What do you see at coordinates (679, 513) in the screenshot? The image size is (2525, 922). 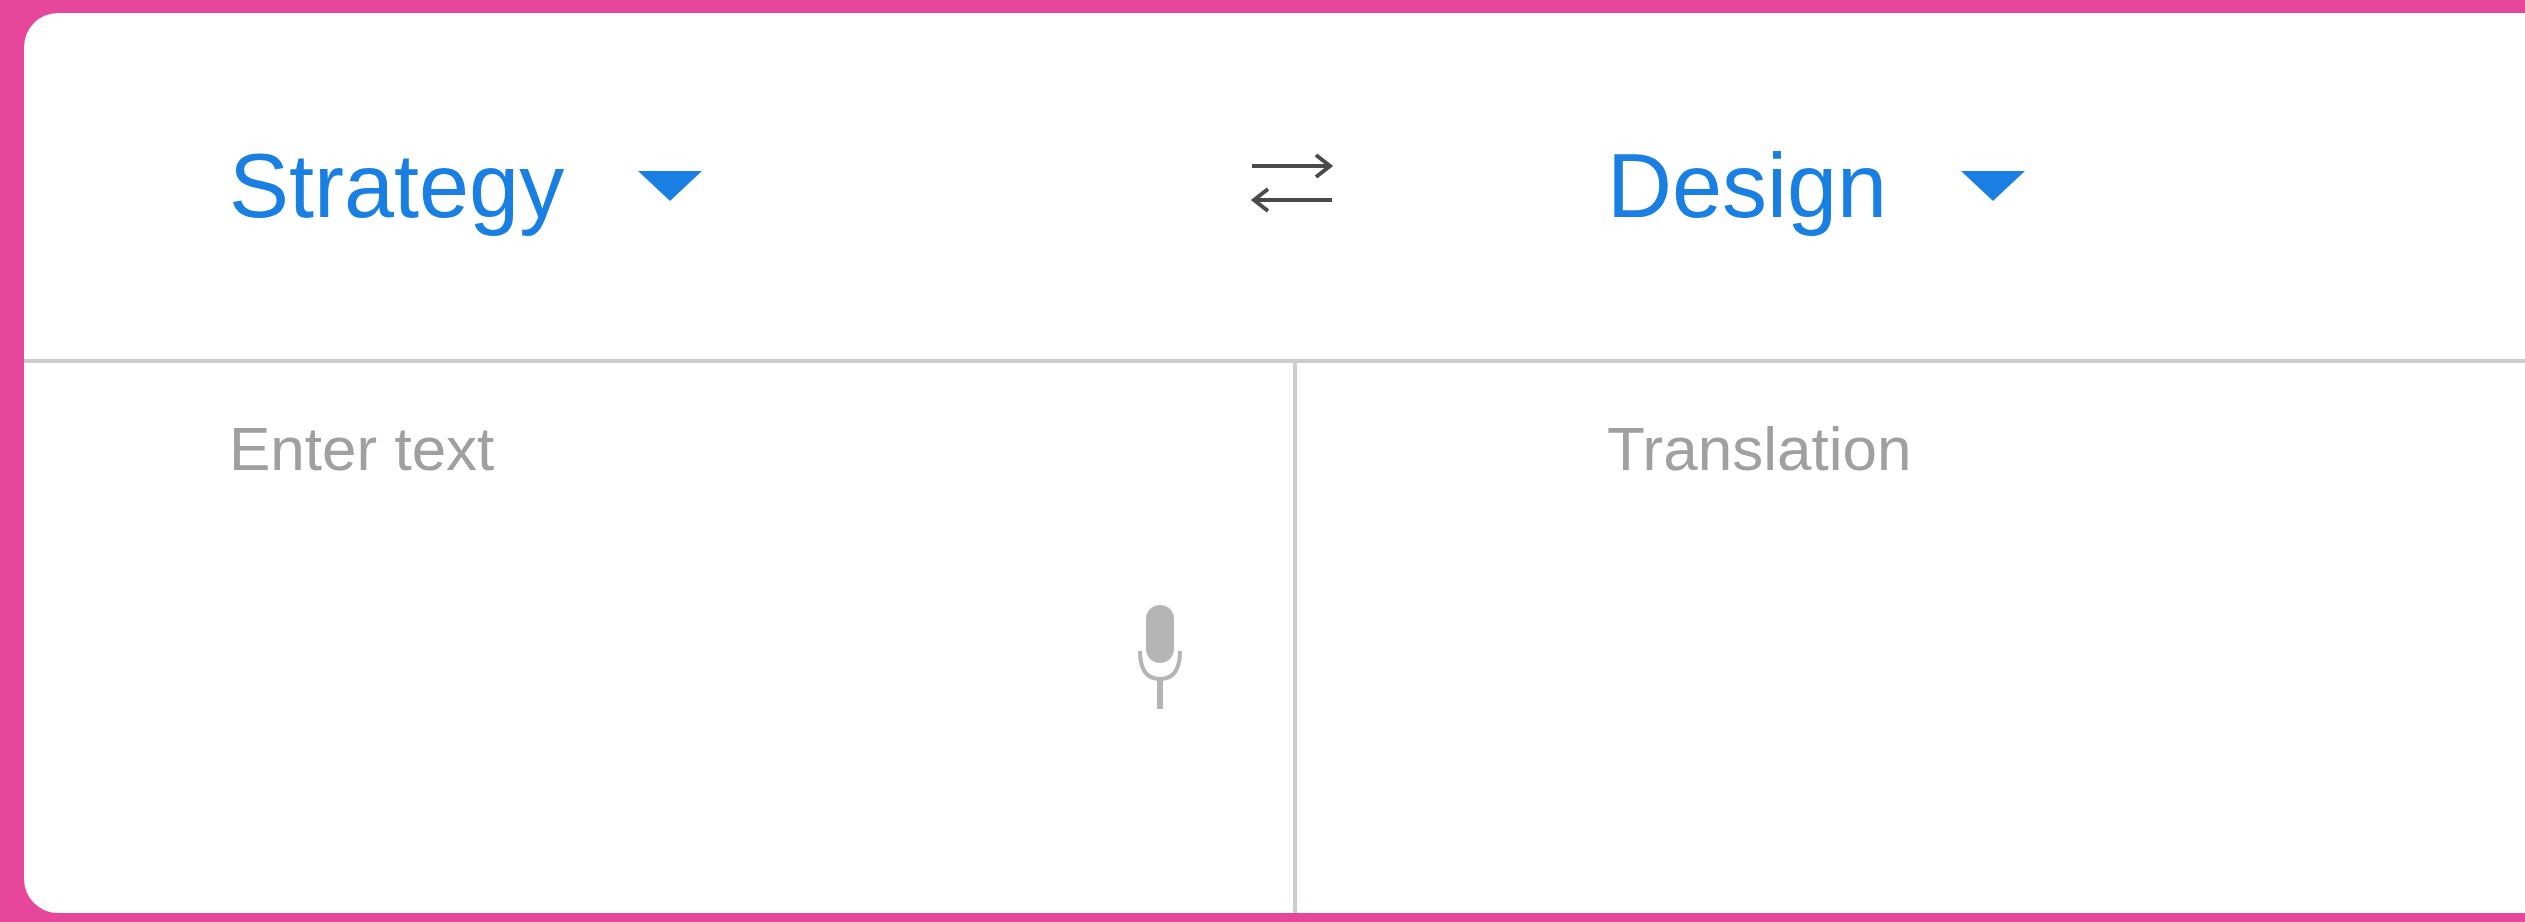 I see `input-field: Enter text` at bounding box center [679, 513].